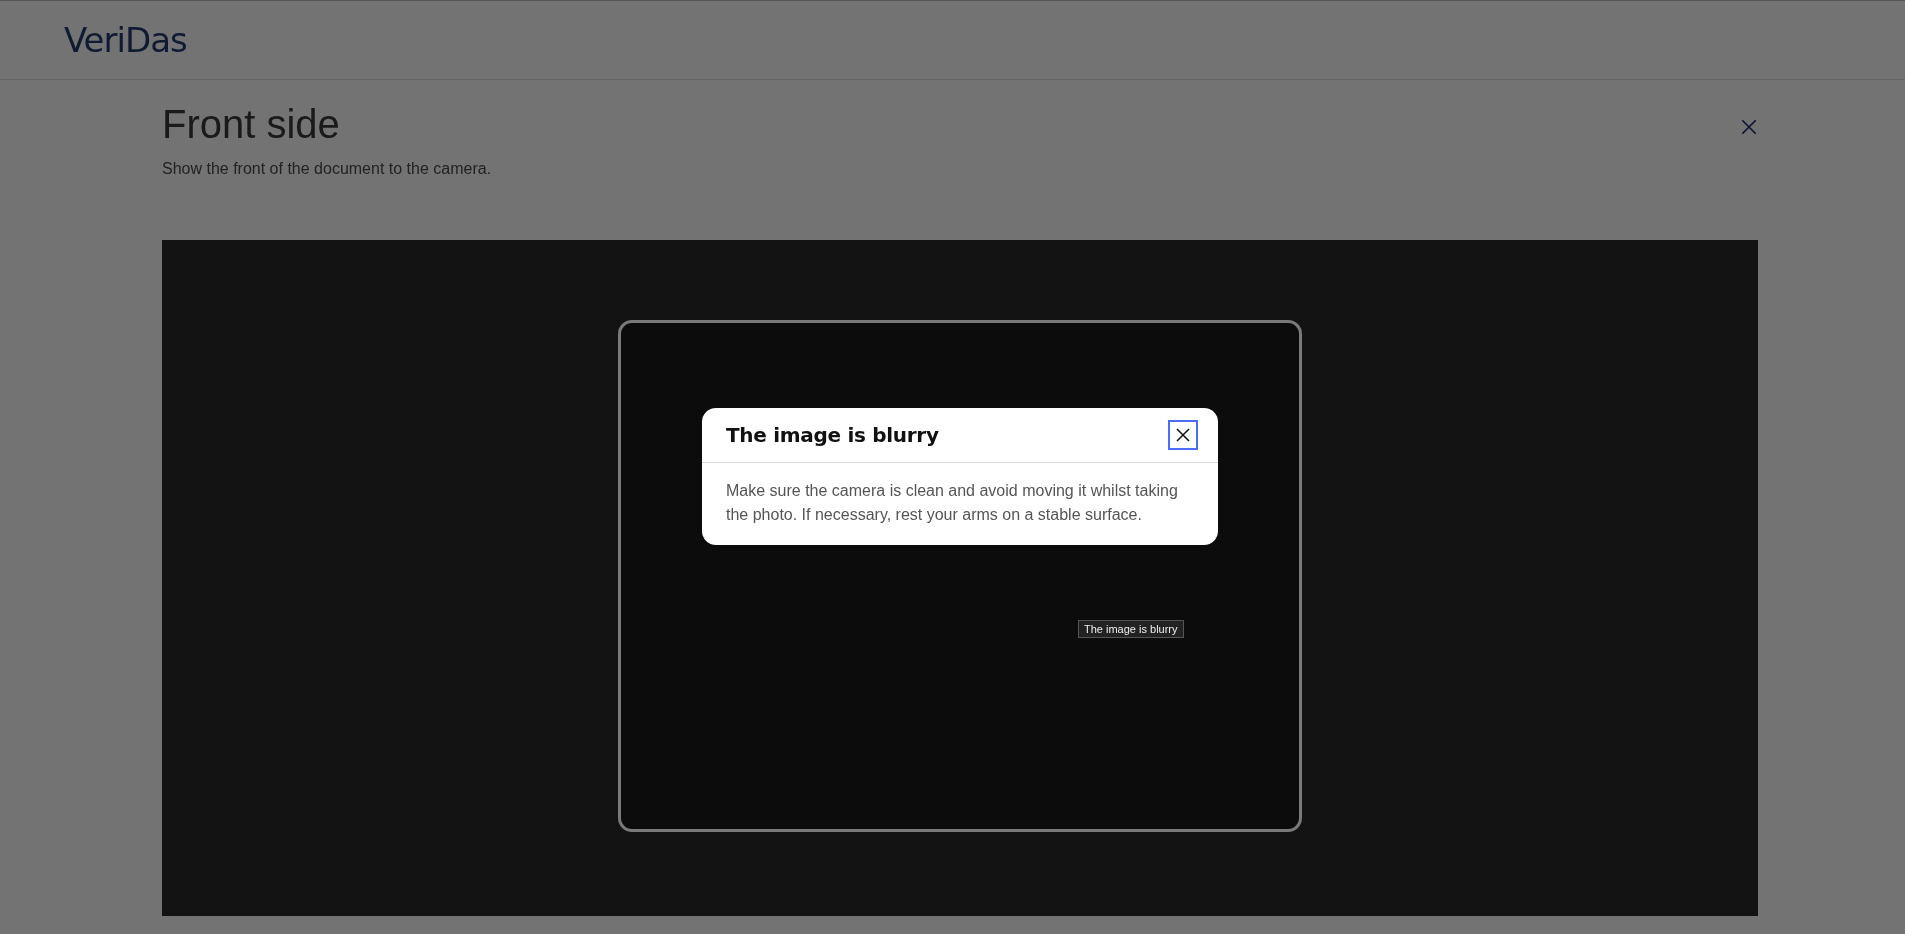 This screenshot has width=1905, height=934. I want to click on close-button, so click(1183, 435).